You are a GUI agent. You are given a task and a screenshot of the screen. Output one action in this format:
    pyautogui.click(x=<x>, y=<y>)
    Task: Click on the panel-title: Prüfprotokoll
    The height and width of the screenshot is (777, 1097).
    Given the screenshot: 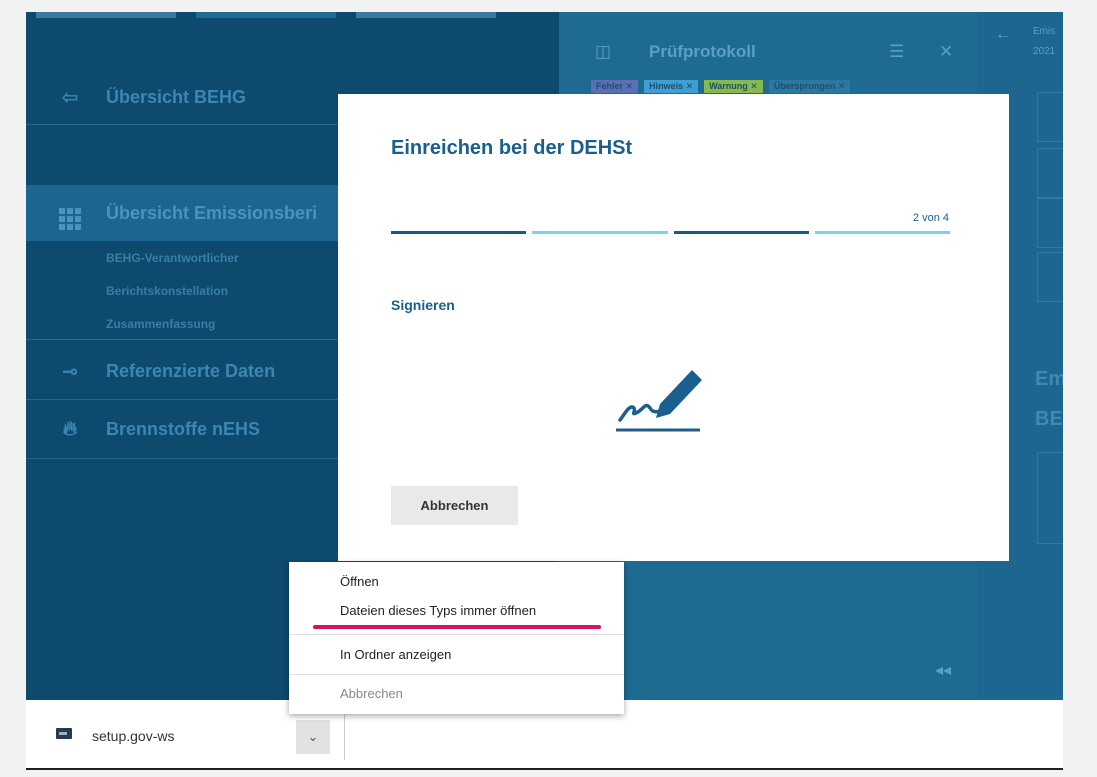 What is the action you would take?
    pyautogui.click(x=702, y=51)
    